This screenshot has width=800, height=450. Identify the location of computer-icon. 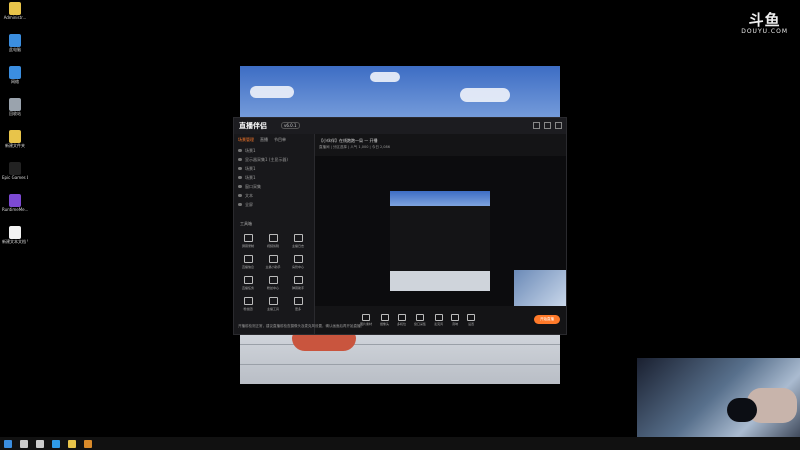
(15, 40).